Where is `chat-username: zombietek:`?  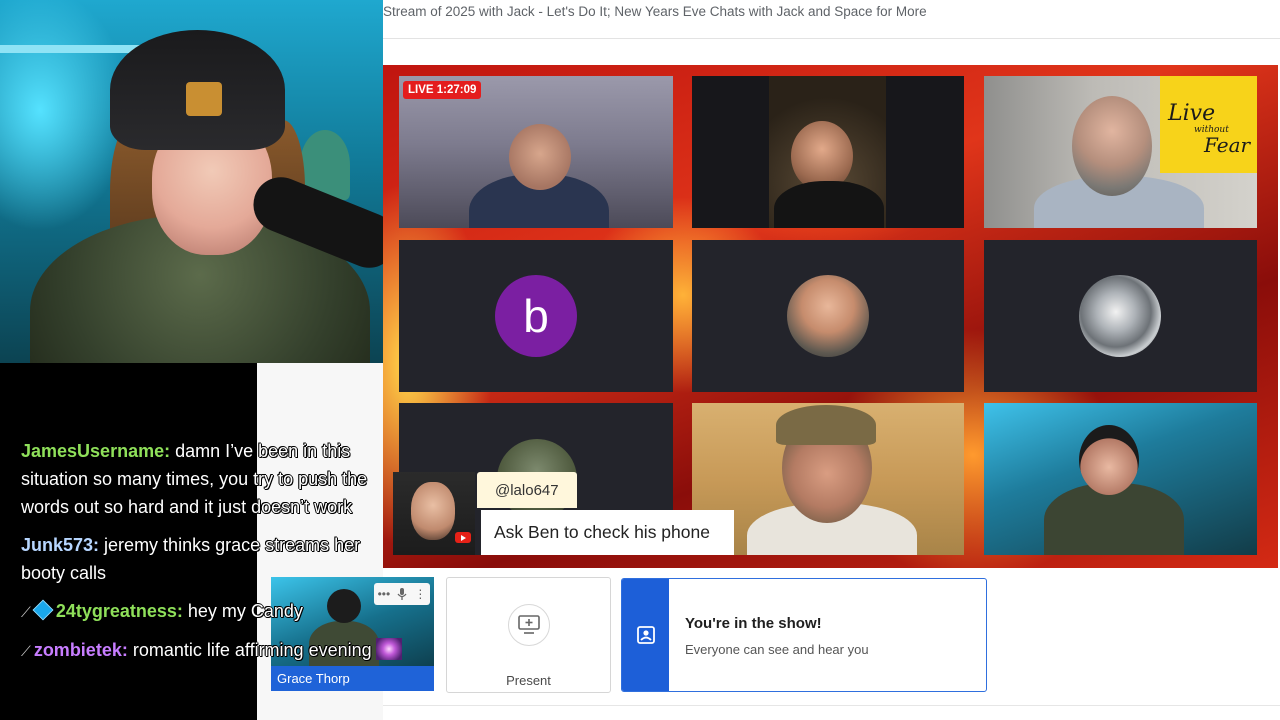 chat-username: zombietek: is located at coordinates (80, 650).